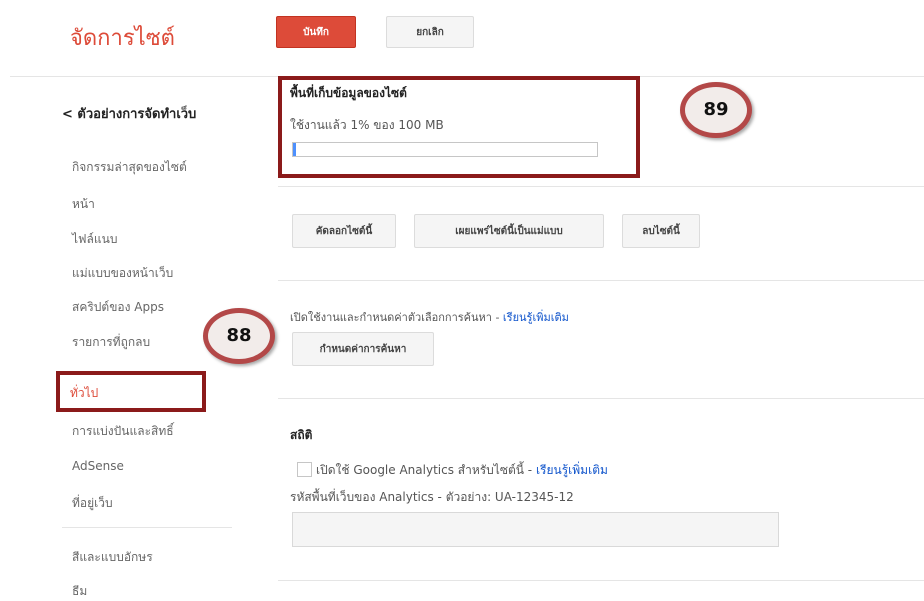  I want to click on sidebar-item-sharing: การแบ่งปันและสิทธิ์, so click(123, 431).